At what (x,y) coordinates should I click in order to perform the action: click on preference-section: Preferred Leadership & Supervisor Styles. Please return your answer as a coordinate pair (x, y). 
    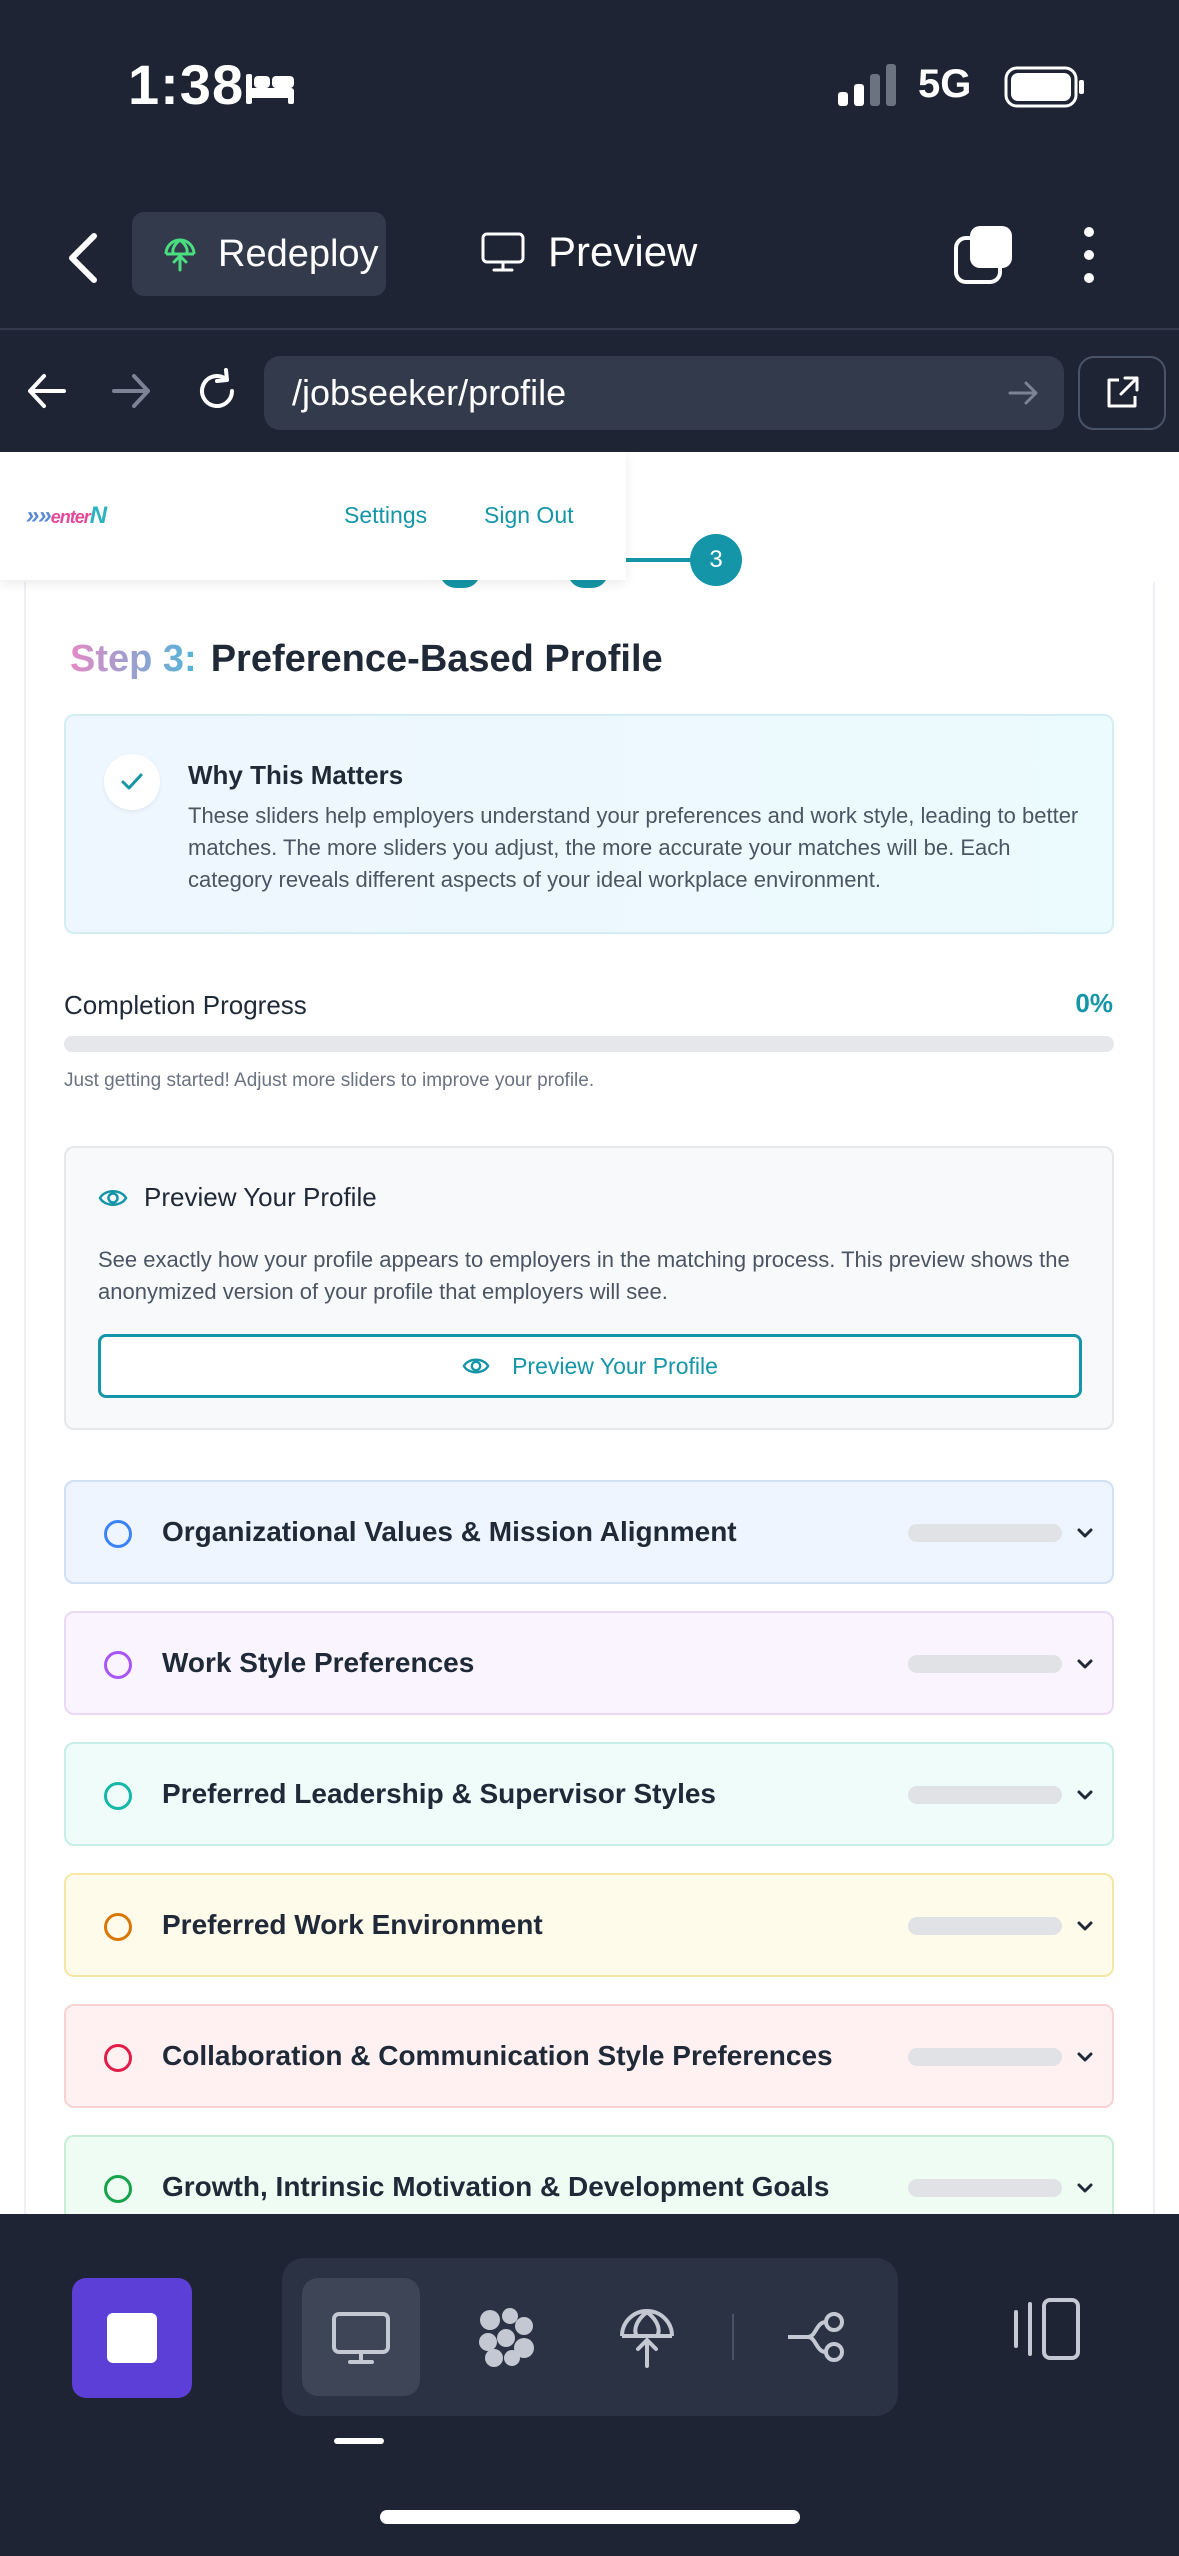
    Looking at the image, I should click on (589, 1794).